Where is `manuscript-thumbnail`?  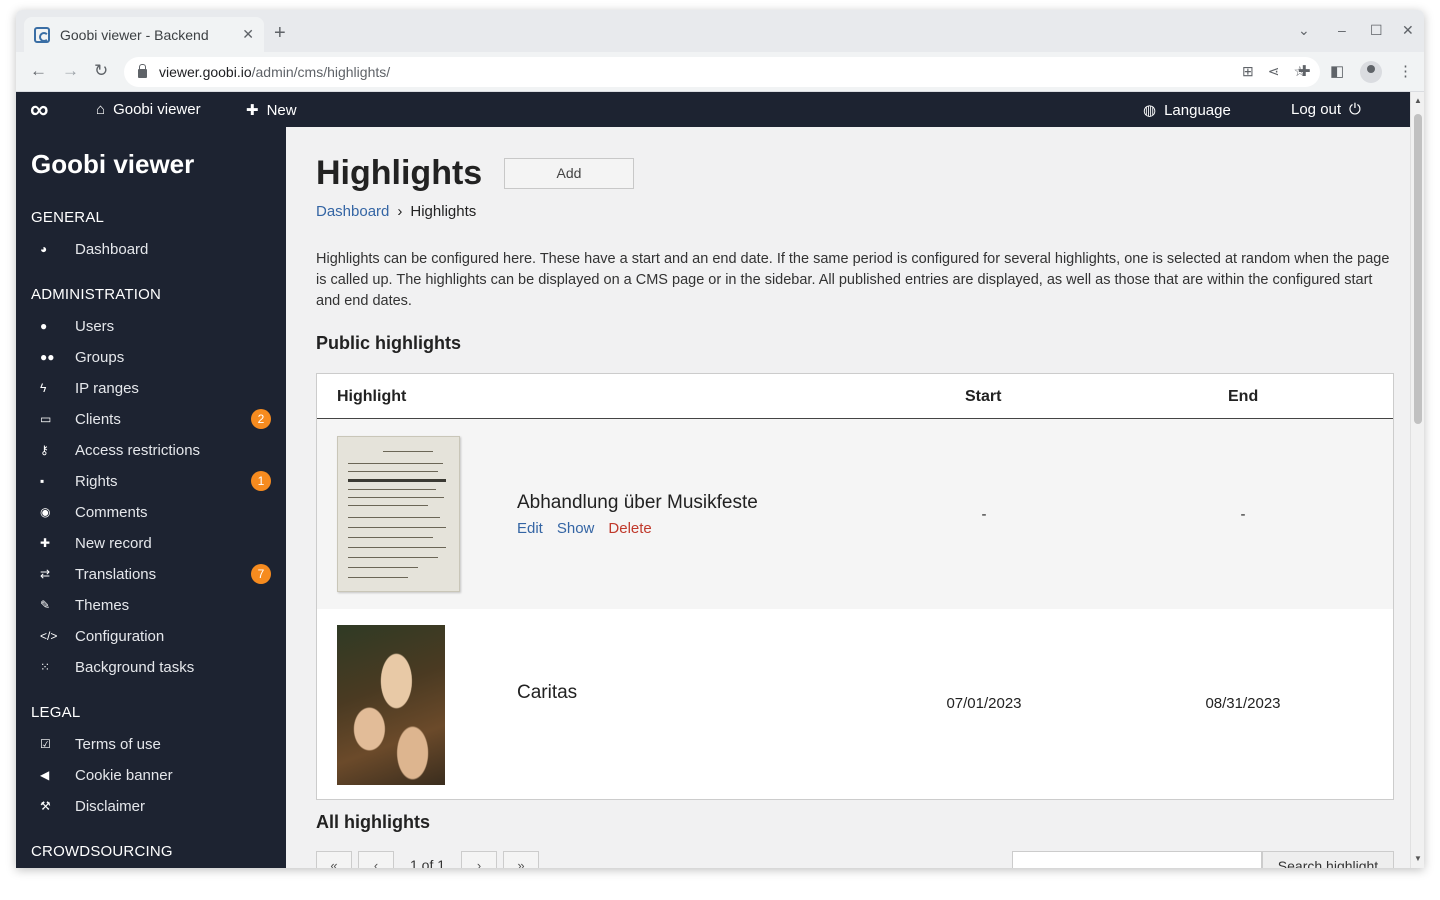 manuscript-thumbnail is located at coordinates (398, 514).